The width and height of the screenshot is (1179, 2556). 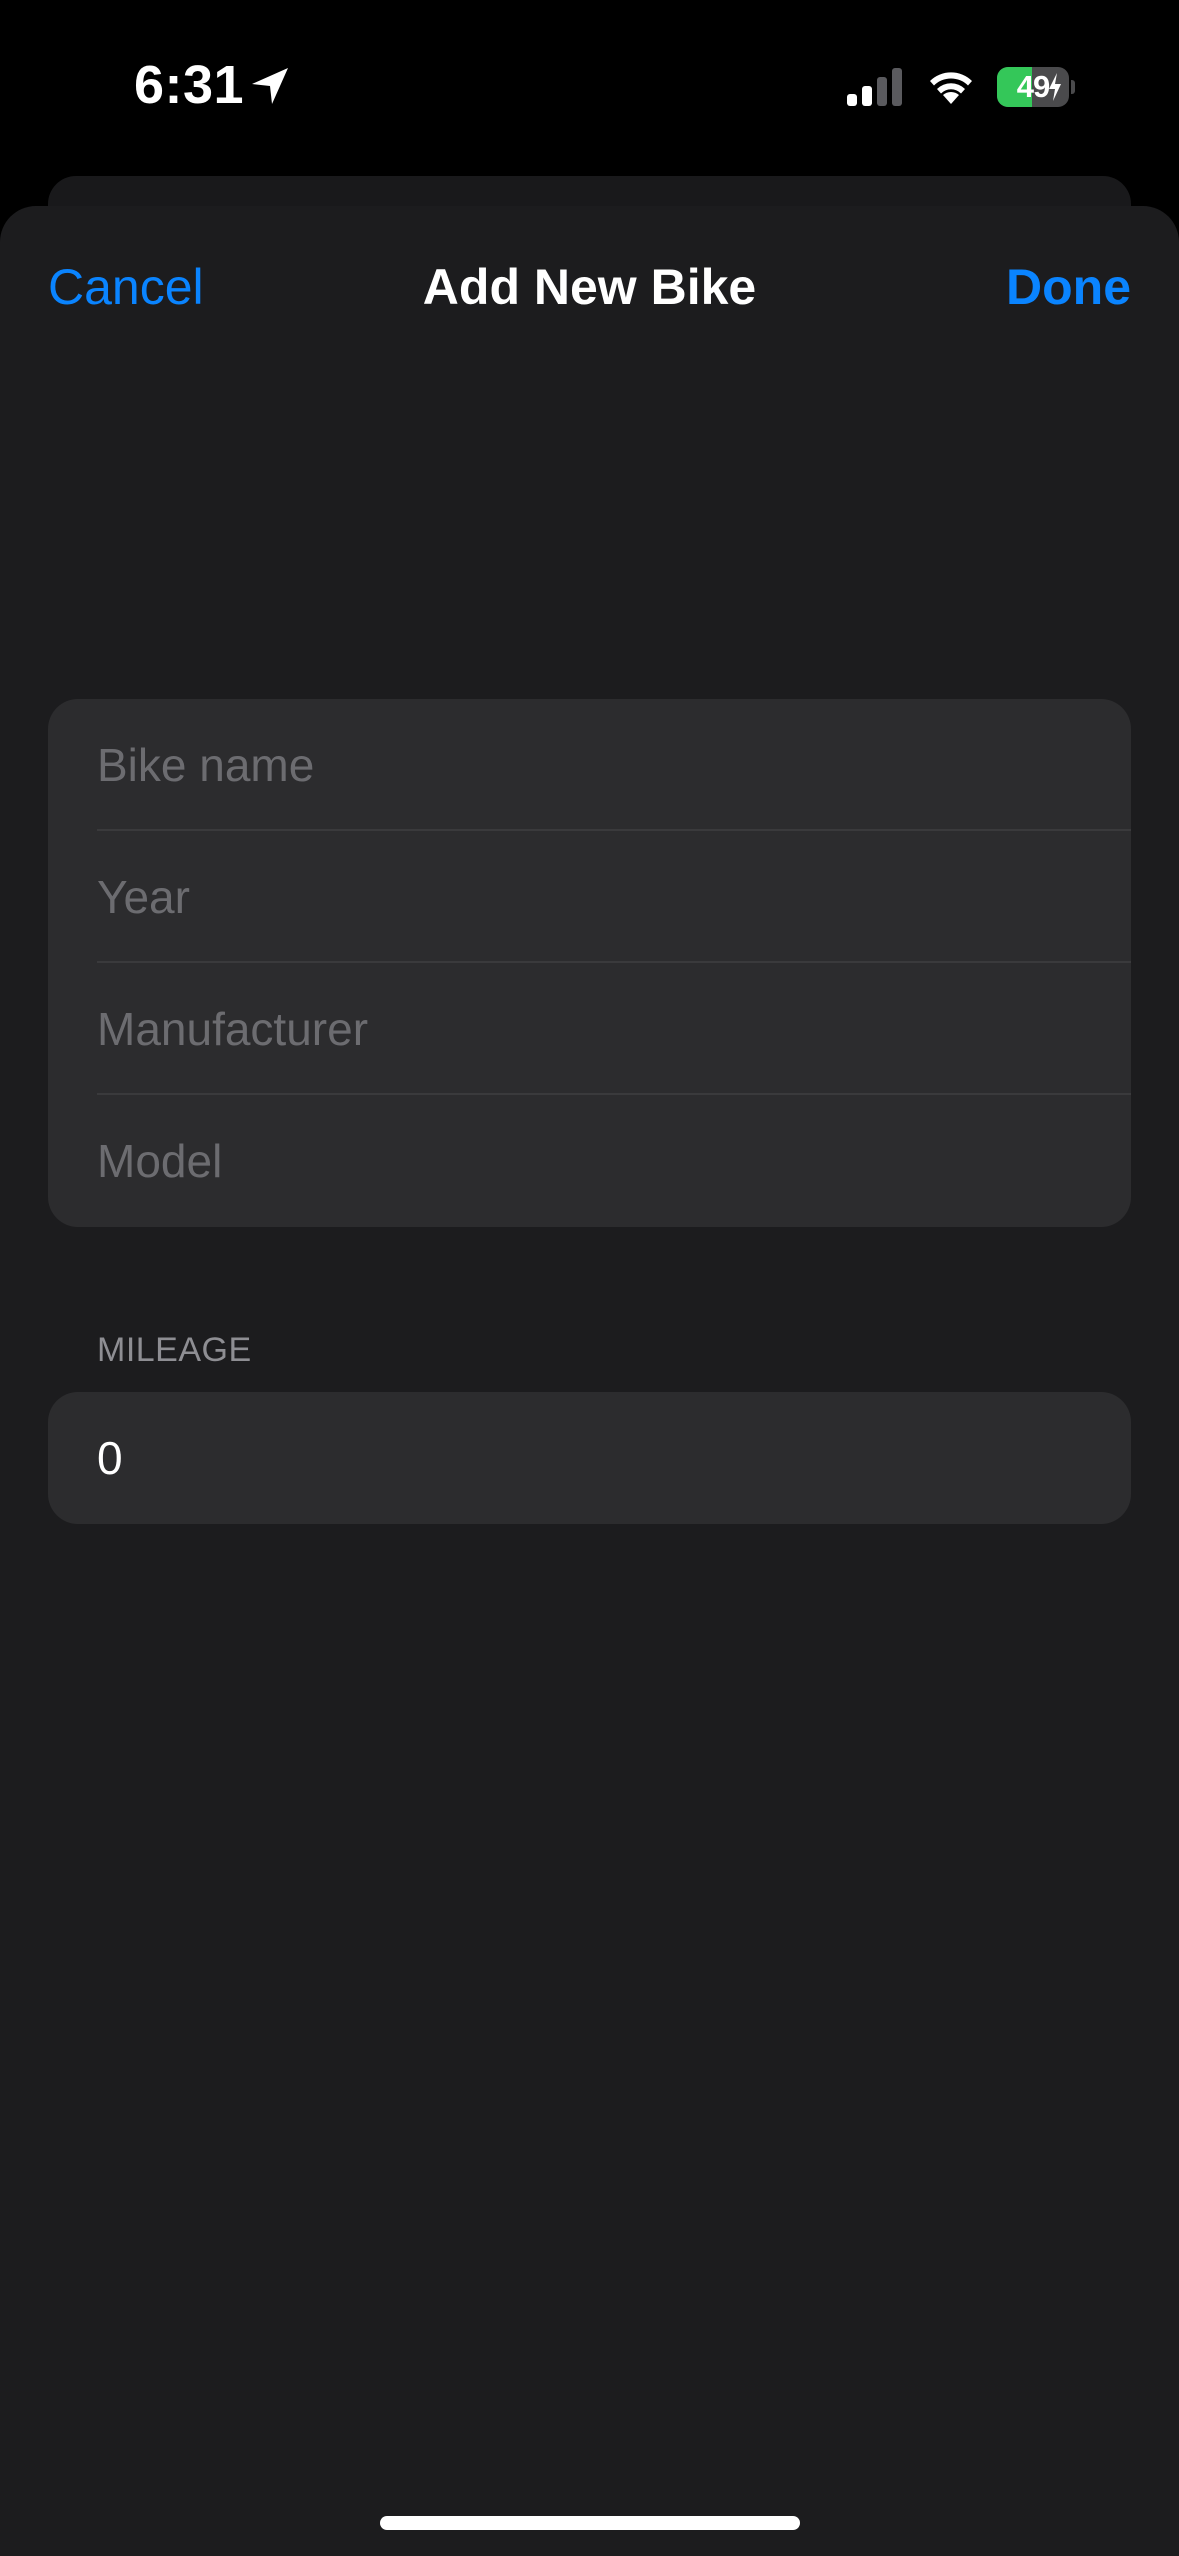 I want to click on manufacturer-row, so click(x=589, y=1029).